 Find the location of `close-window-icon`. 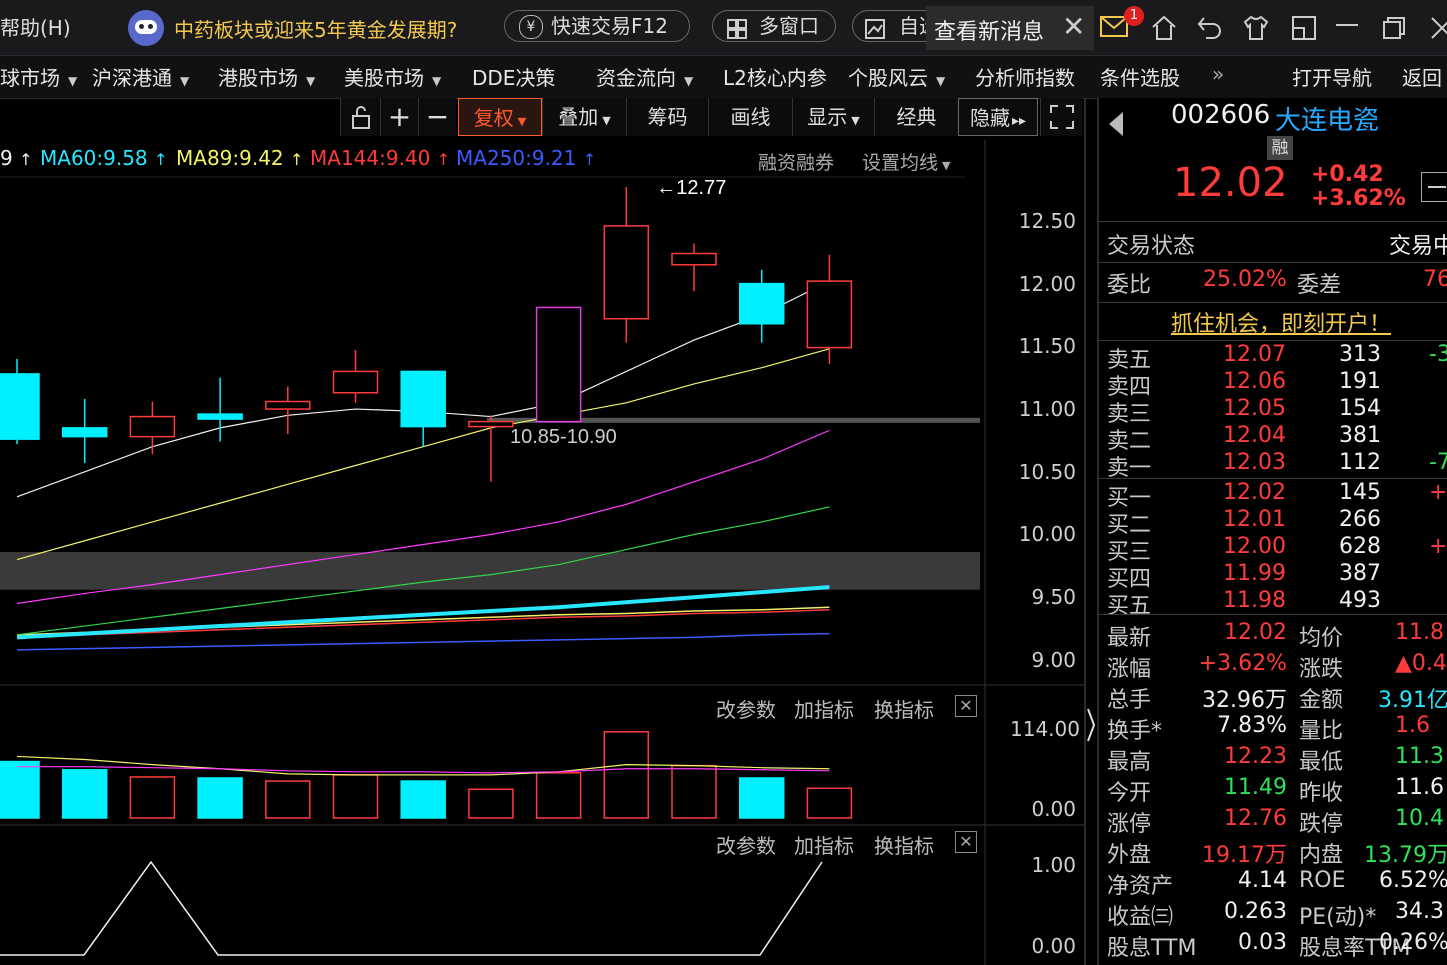

close-window-icon is located at coordinates (1438, 30).